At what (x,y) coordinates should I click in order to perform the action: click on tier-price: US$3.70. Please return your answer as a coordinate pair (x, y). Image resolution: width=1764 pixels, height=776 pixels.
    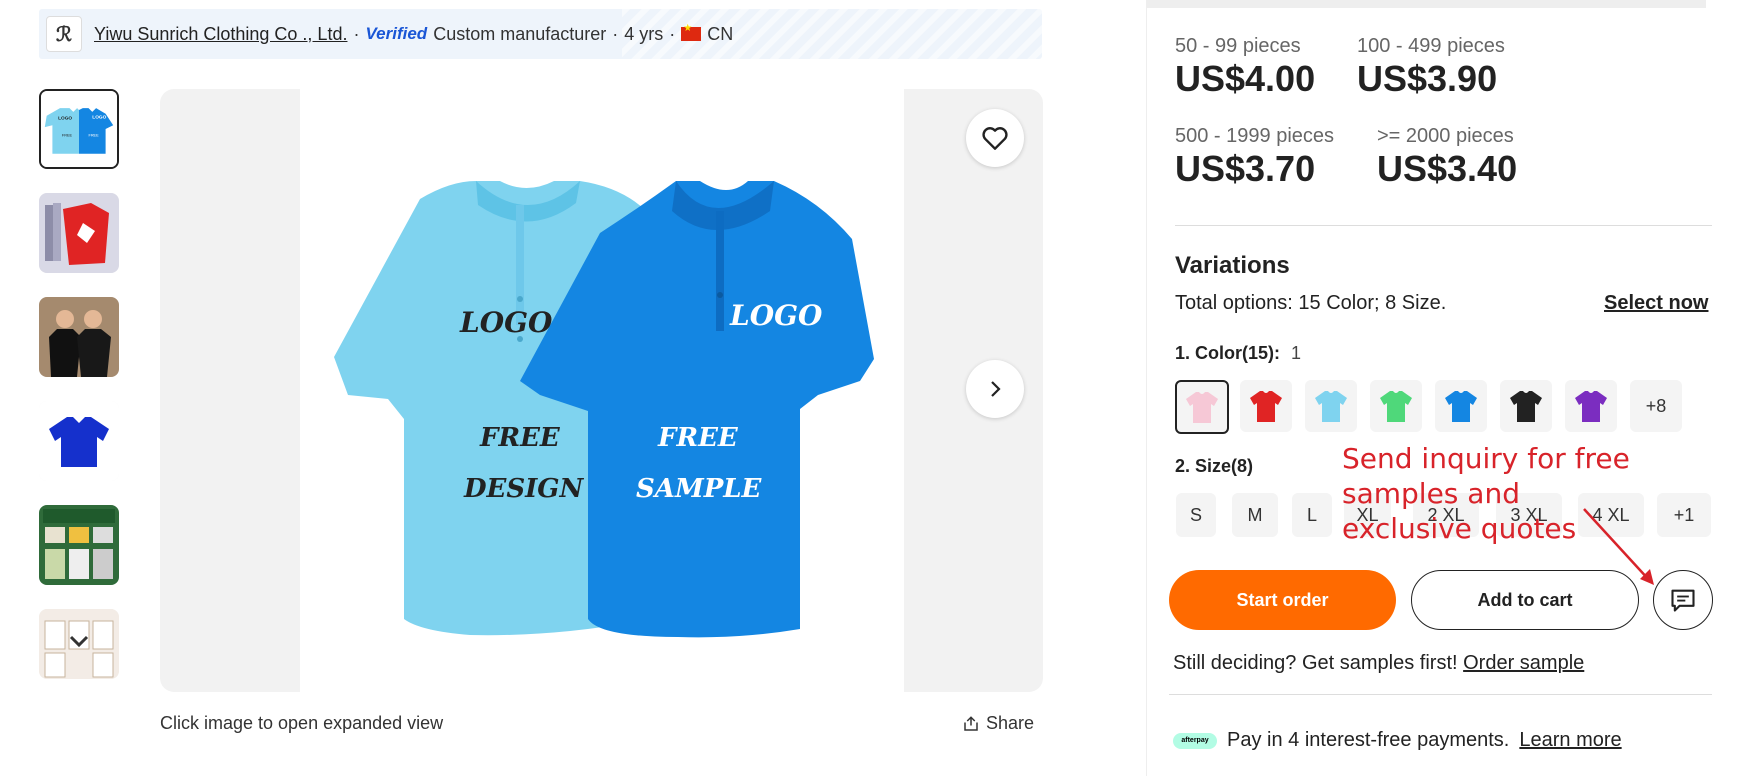
    Looking at the image, I should click on (1245, 168).